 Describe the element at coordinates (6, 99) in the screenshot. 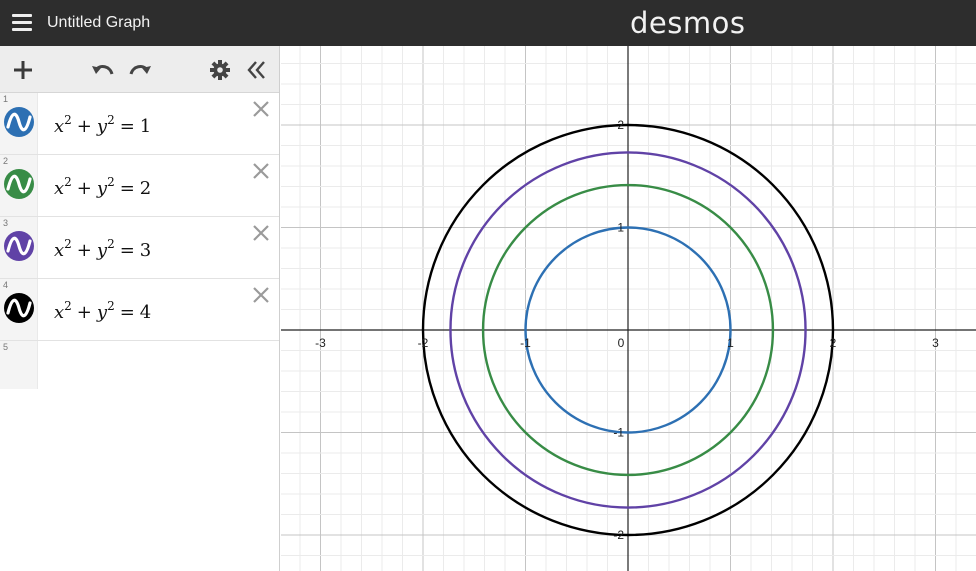

I see `expression-number: 1` at that location.